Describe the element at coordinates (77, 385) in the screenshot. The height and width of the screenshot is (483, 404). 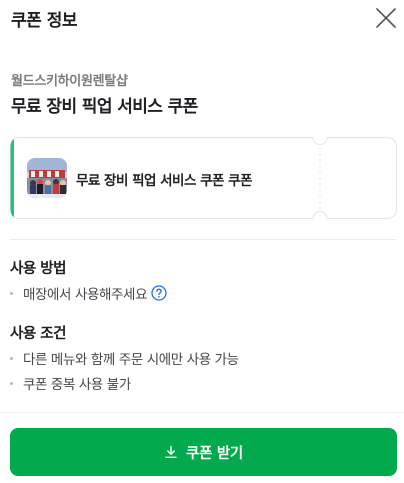
I see `usage-condition-text: 쿠폰 중복 사용 불가` at that location.